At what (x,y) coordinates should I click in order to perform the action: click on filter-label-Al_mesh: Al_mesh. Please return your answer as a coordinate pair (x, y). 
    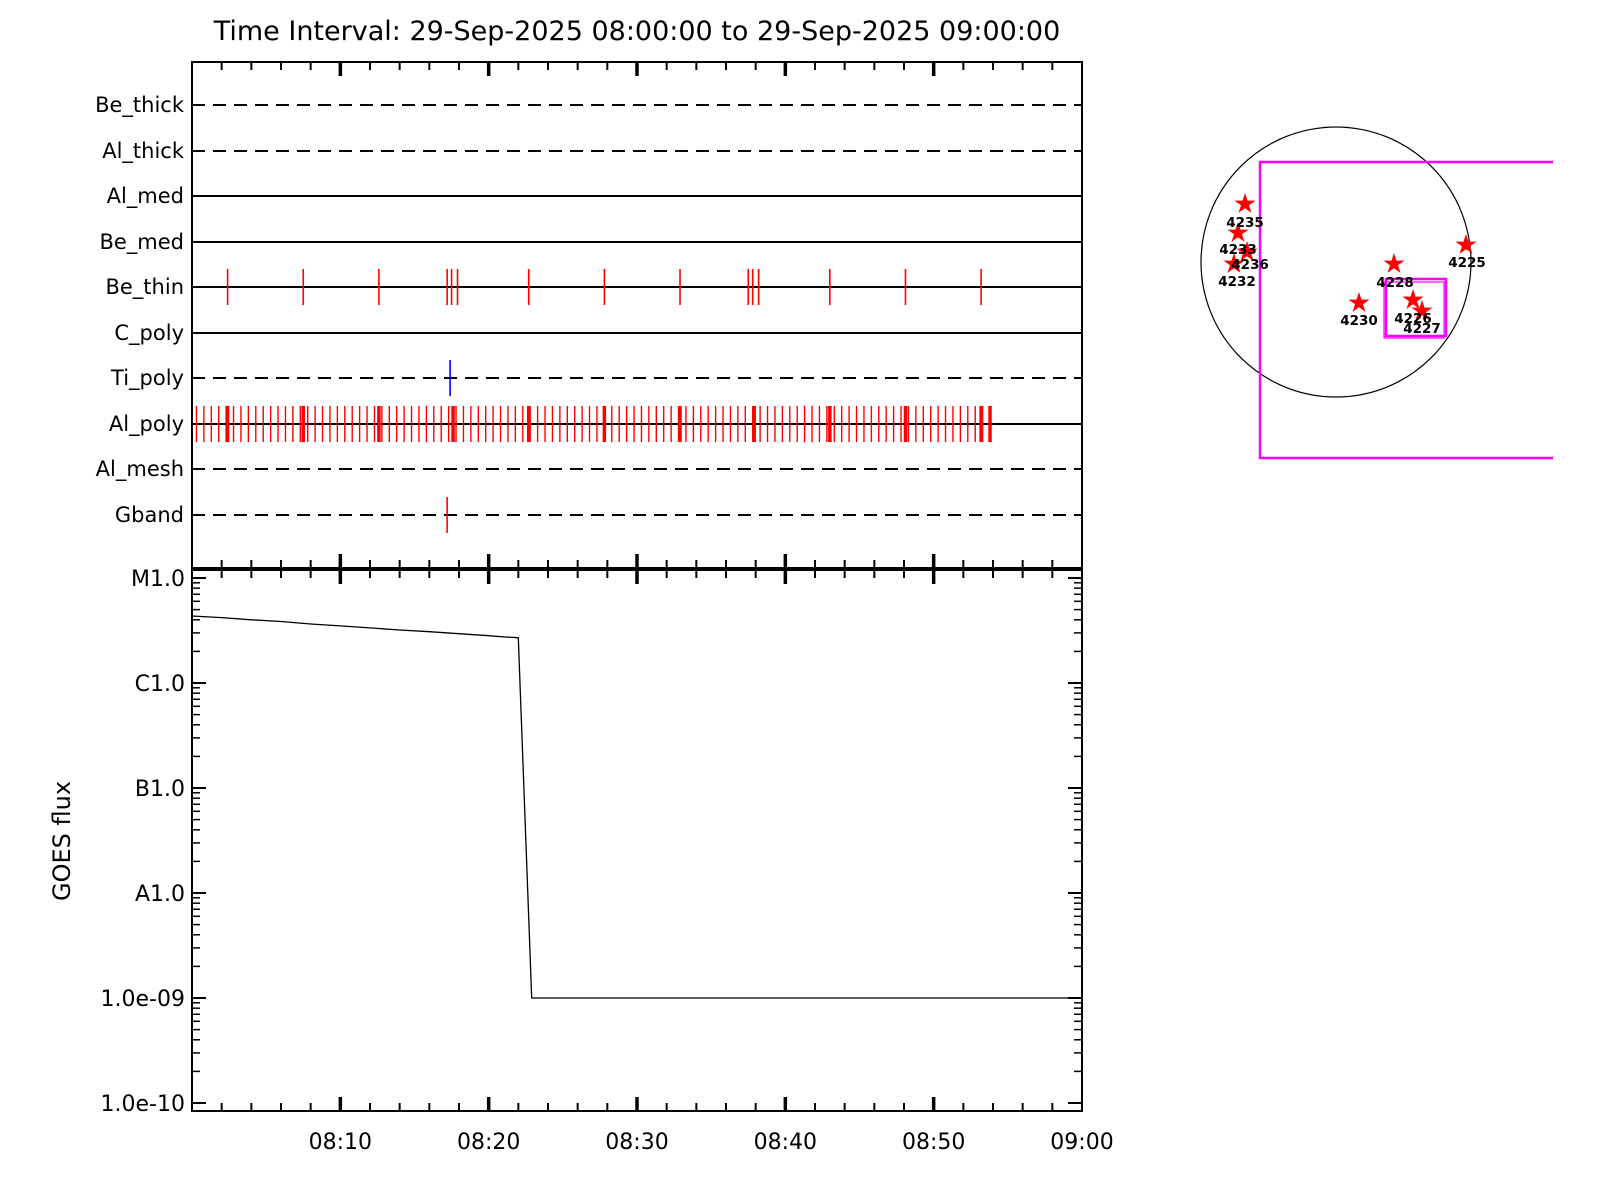
    Looking at the image, I should click on (140, 469).